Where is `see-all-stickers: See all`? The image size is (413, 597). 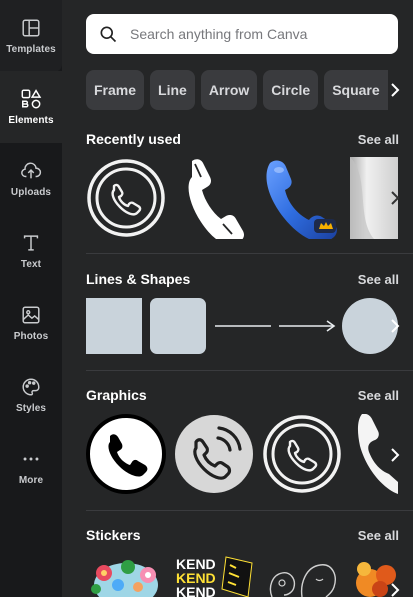 see-all-stickers: See all is located at coordinates (378, 535).